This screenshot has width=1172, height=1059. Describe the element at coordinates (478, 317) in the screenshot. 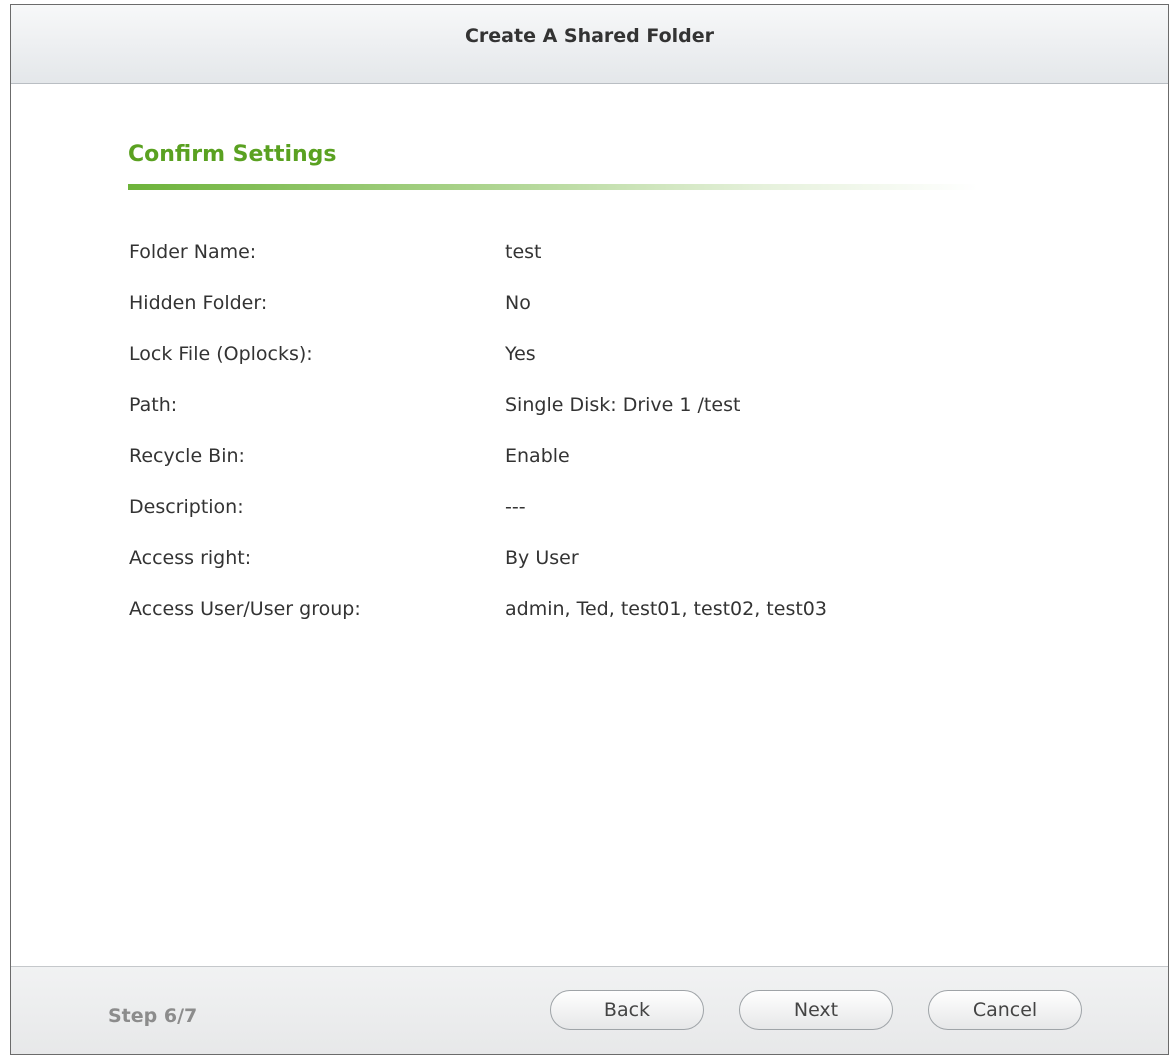

I see `setting-row-hidden-folder: Hidden Folder: No` at that location.